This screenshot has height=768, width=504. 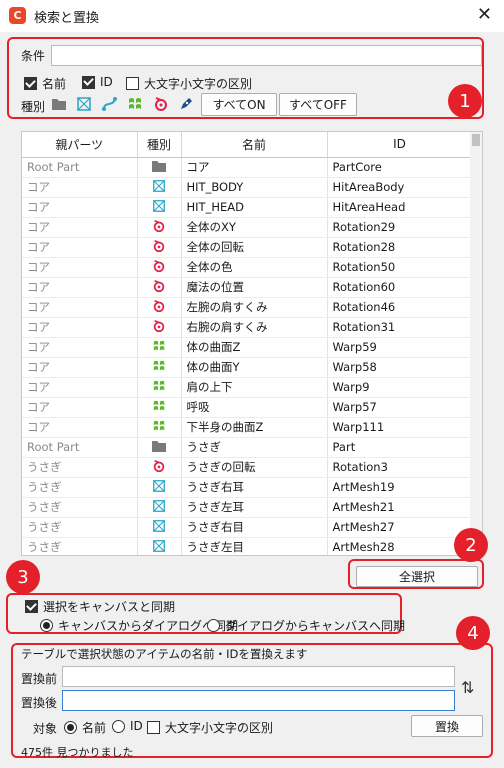 What do you see at coordinates (400, 267) in the screenshot?
I see `cell-id: Rotation50` at bounding box center [400, 267].